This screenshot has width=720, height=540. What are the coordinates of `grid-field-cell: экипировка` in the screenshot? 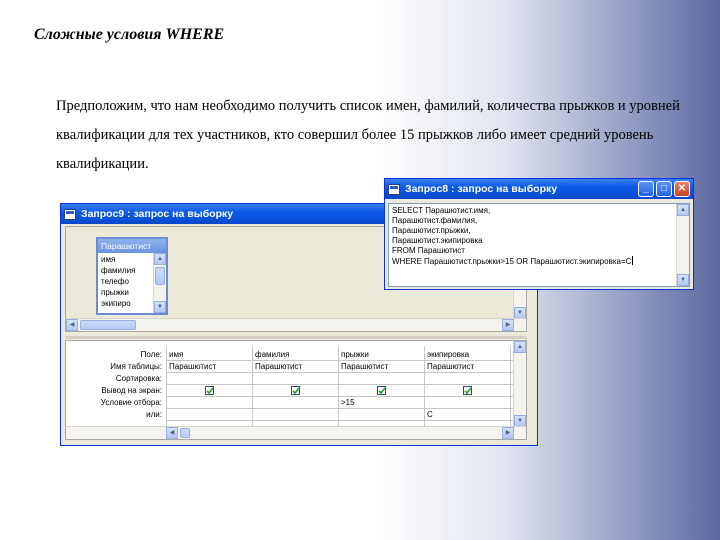 It's located at (467, 354).